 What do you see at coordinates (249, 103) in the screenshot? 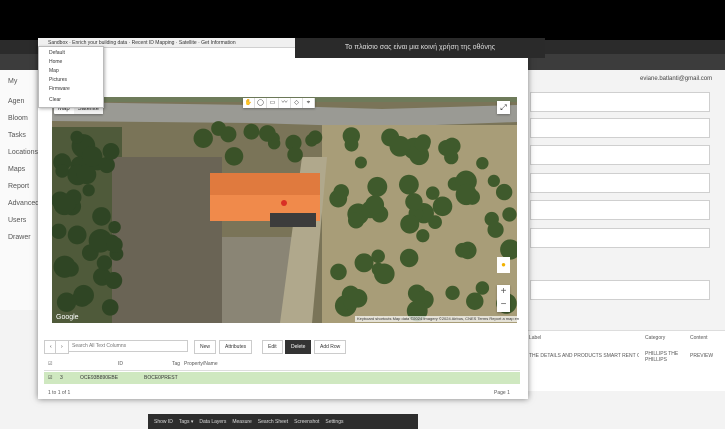
I see `pan-tool-icon: ✋` at bounding box center [249, 103].